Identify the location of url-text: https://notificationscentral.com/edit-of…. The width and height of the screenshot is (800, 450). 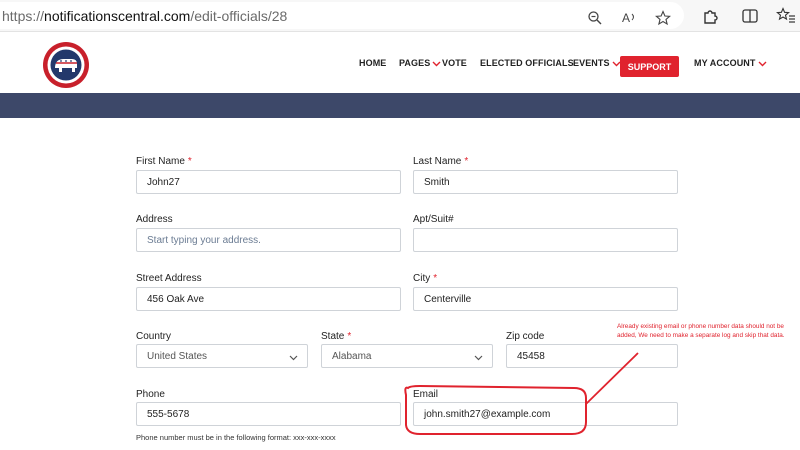
(144, 16).